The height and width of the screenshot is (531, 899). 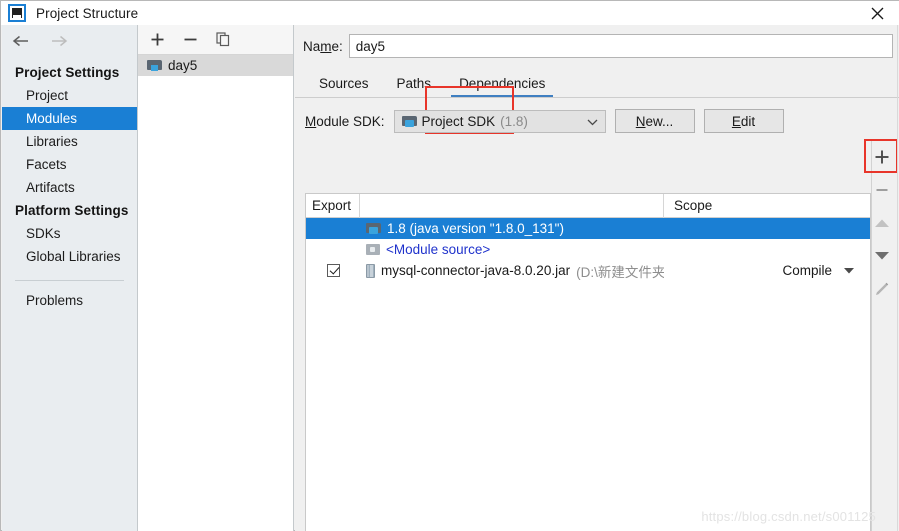 I want to click on add-module-button, so click(x=157, y=39).